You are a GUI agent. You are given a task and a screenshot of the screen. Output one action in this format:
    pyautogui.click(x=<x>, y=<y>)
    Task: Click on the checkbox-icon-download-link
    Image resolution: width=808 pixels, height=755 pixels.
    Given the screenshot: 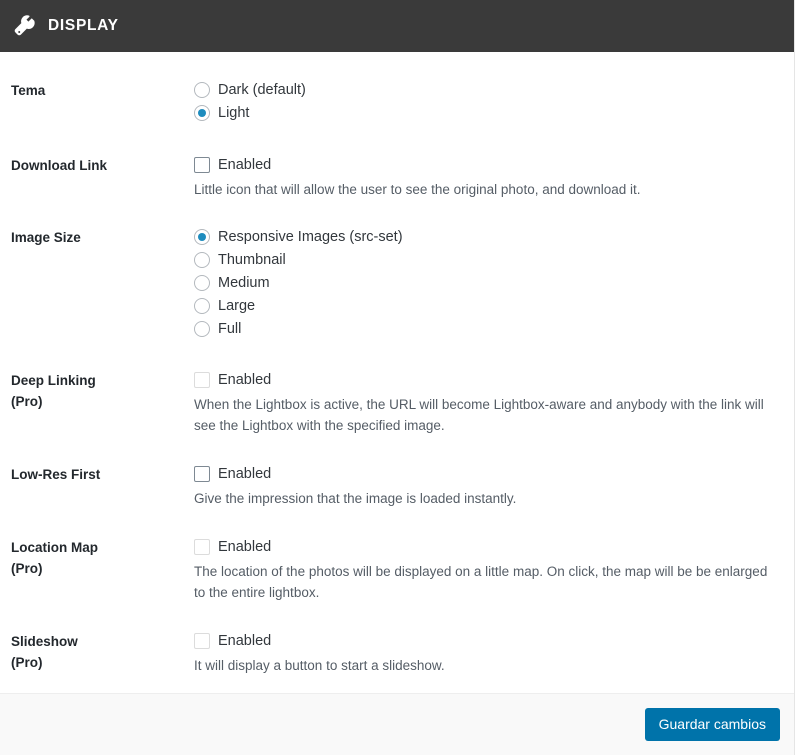 What is the action you would take?
    pyautogui.click(x=202, y=165)
    